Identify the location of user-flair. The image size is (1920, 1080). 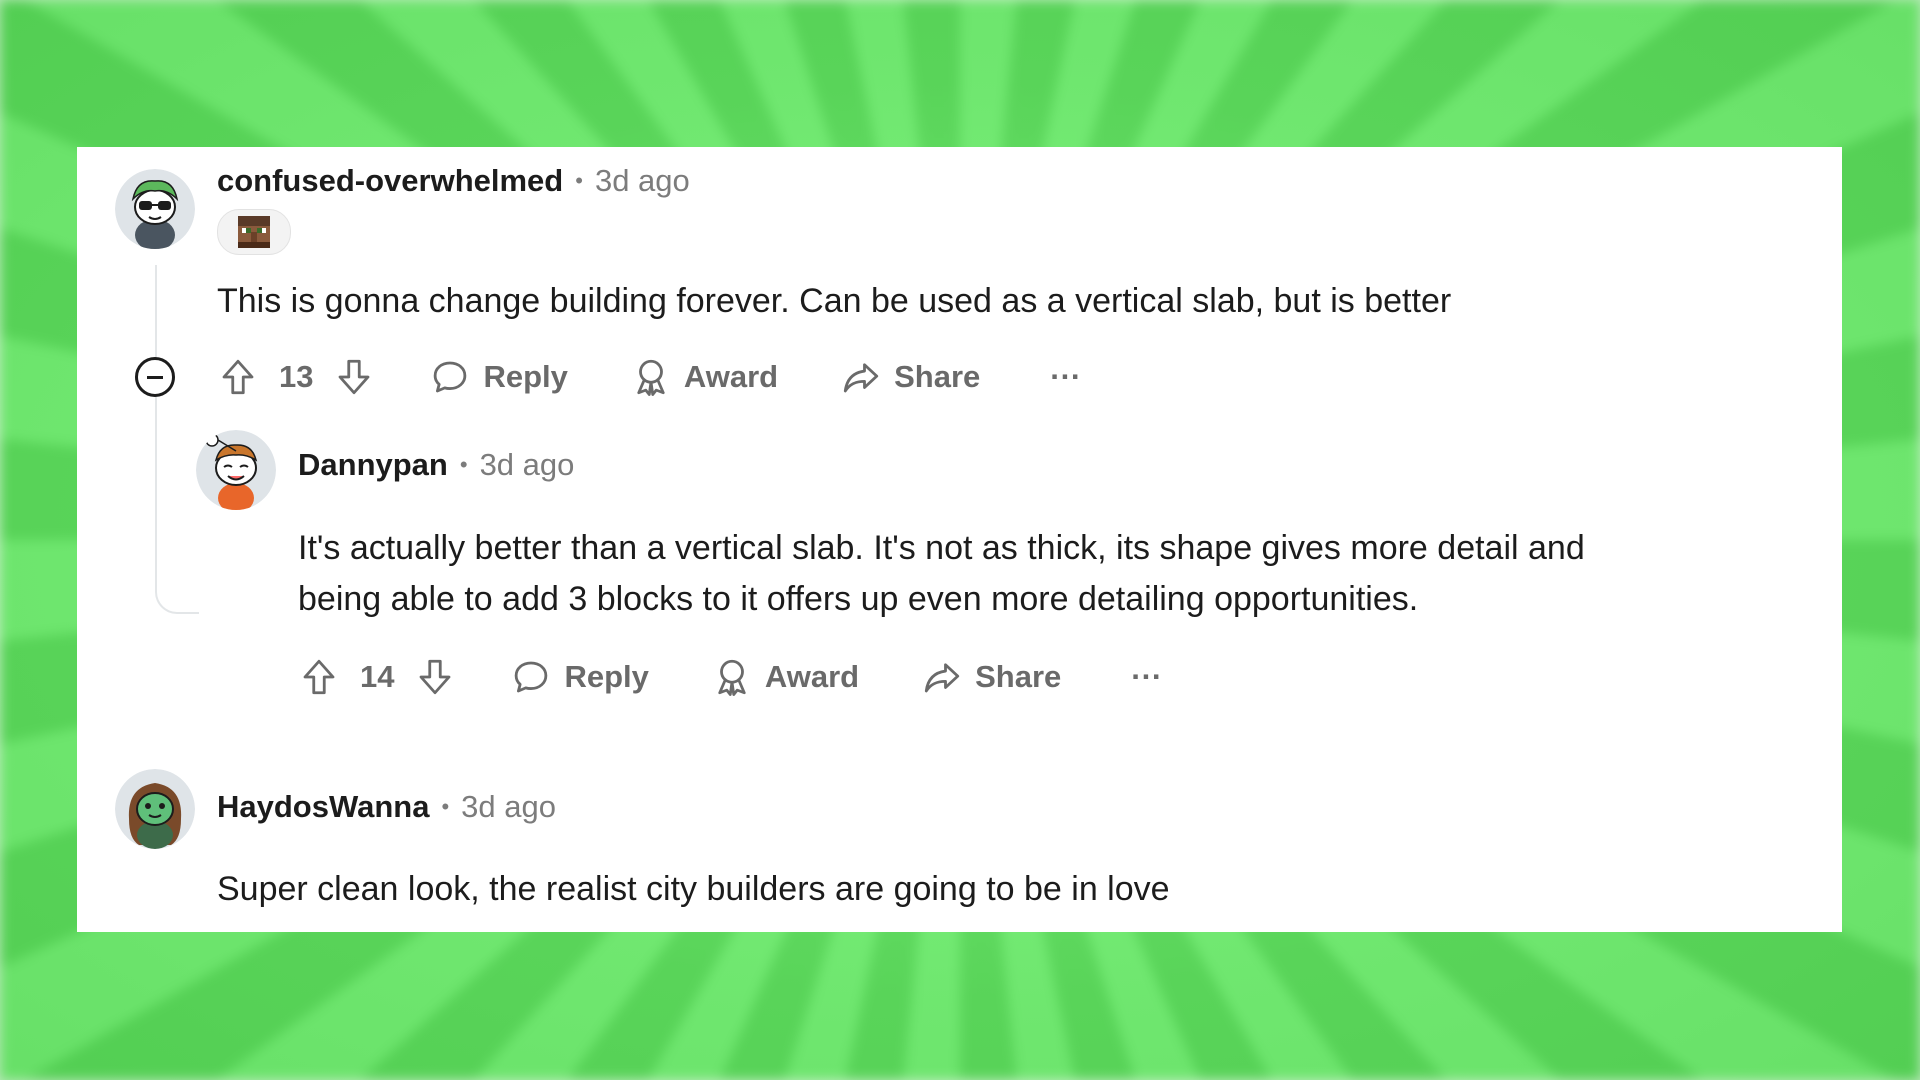
(254, 232).